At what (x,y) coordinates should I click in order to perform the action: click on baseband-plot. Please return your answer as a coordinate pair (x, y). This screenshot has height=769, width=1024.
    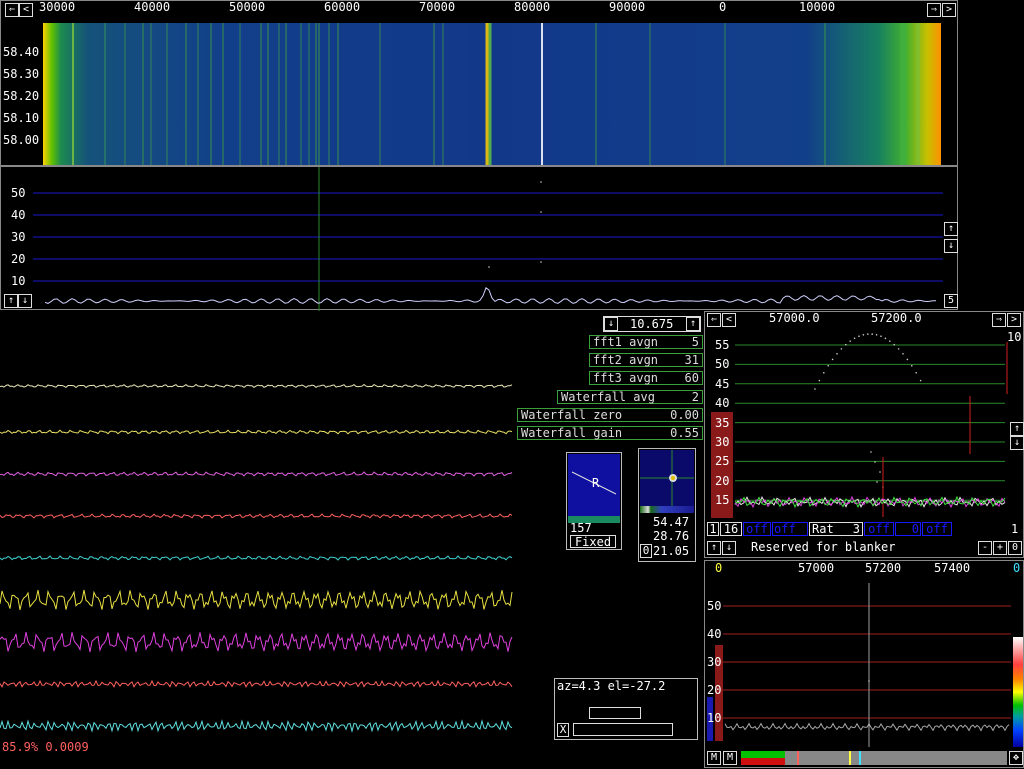
    Looking at the image, I should click on (859, 665).